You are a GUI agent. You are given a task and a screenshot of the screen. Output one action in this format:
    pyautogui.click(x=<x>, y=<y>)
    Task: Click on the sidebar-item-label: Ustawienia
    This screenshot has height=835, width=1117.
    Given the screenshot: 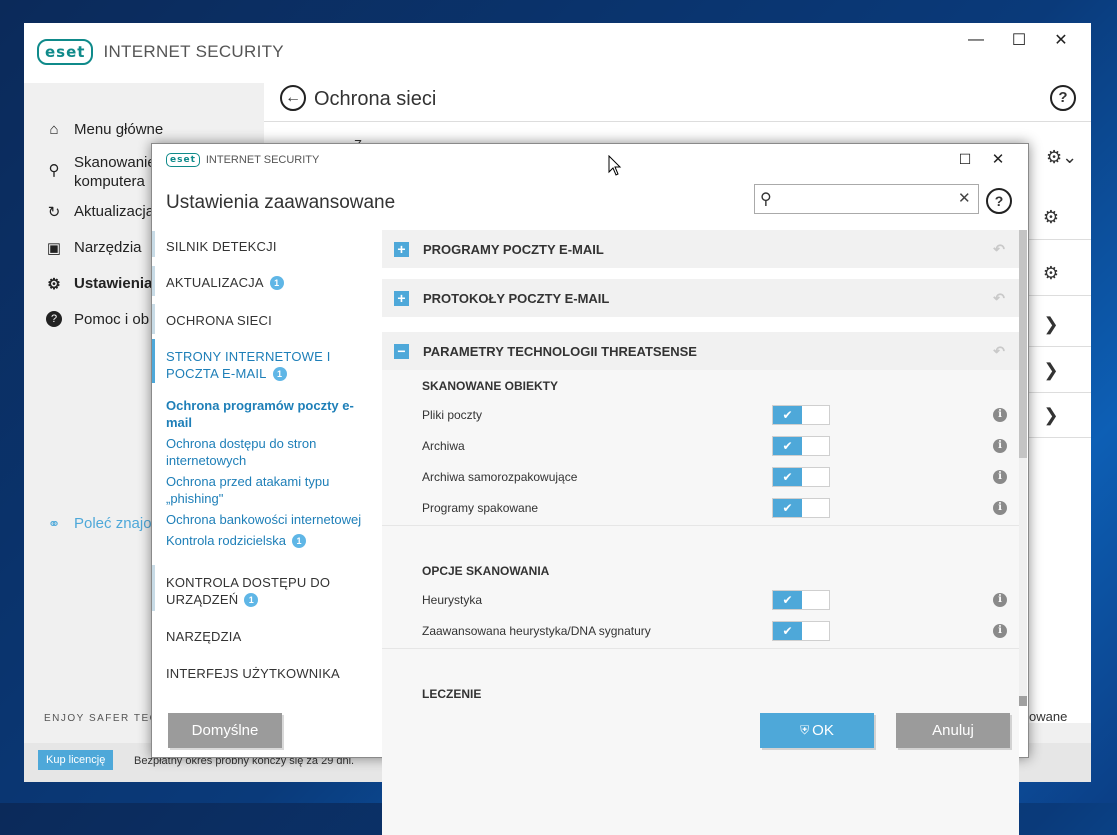 What is the action you would take?
    pyautogui.click(x=113, y=283)
    